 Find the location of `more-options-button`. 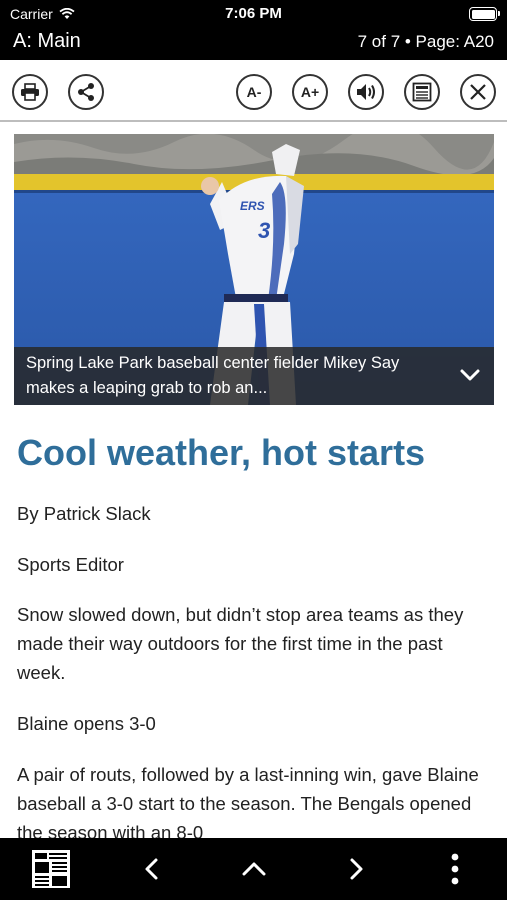

more-options-button is located at coordinates (455, 869).